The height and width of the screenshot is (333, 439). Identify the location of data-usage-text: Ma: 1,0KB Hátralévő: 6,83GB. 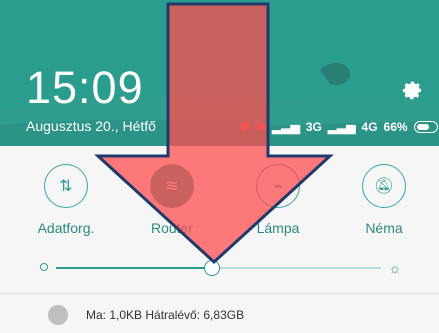
(165, 315).